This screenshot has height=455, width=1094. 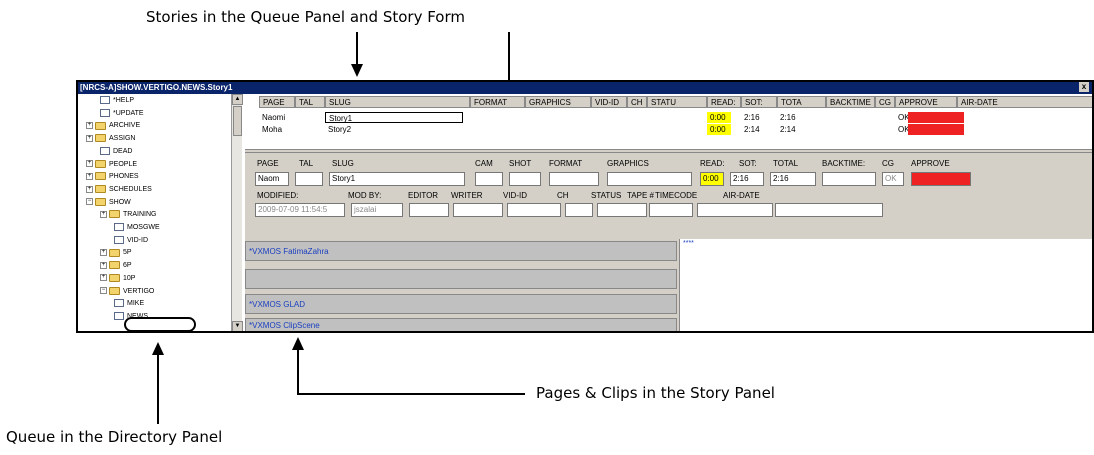 What do you see at coordinates (116, 266) in the screenshot?
I see `tree-item: +6P` at bounding box center [116, 266].